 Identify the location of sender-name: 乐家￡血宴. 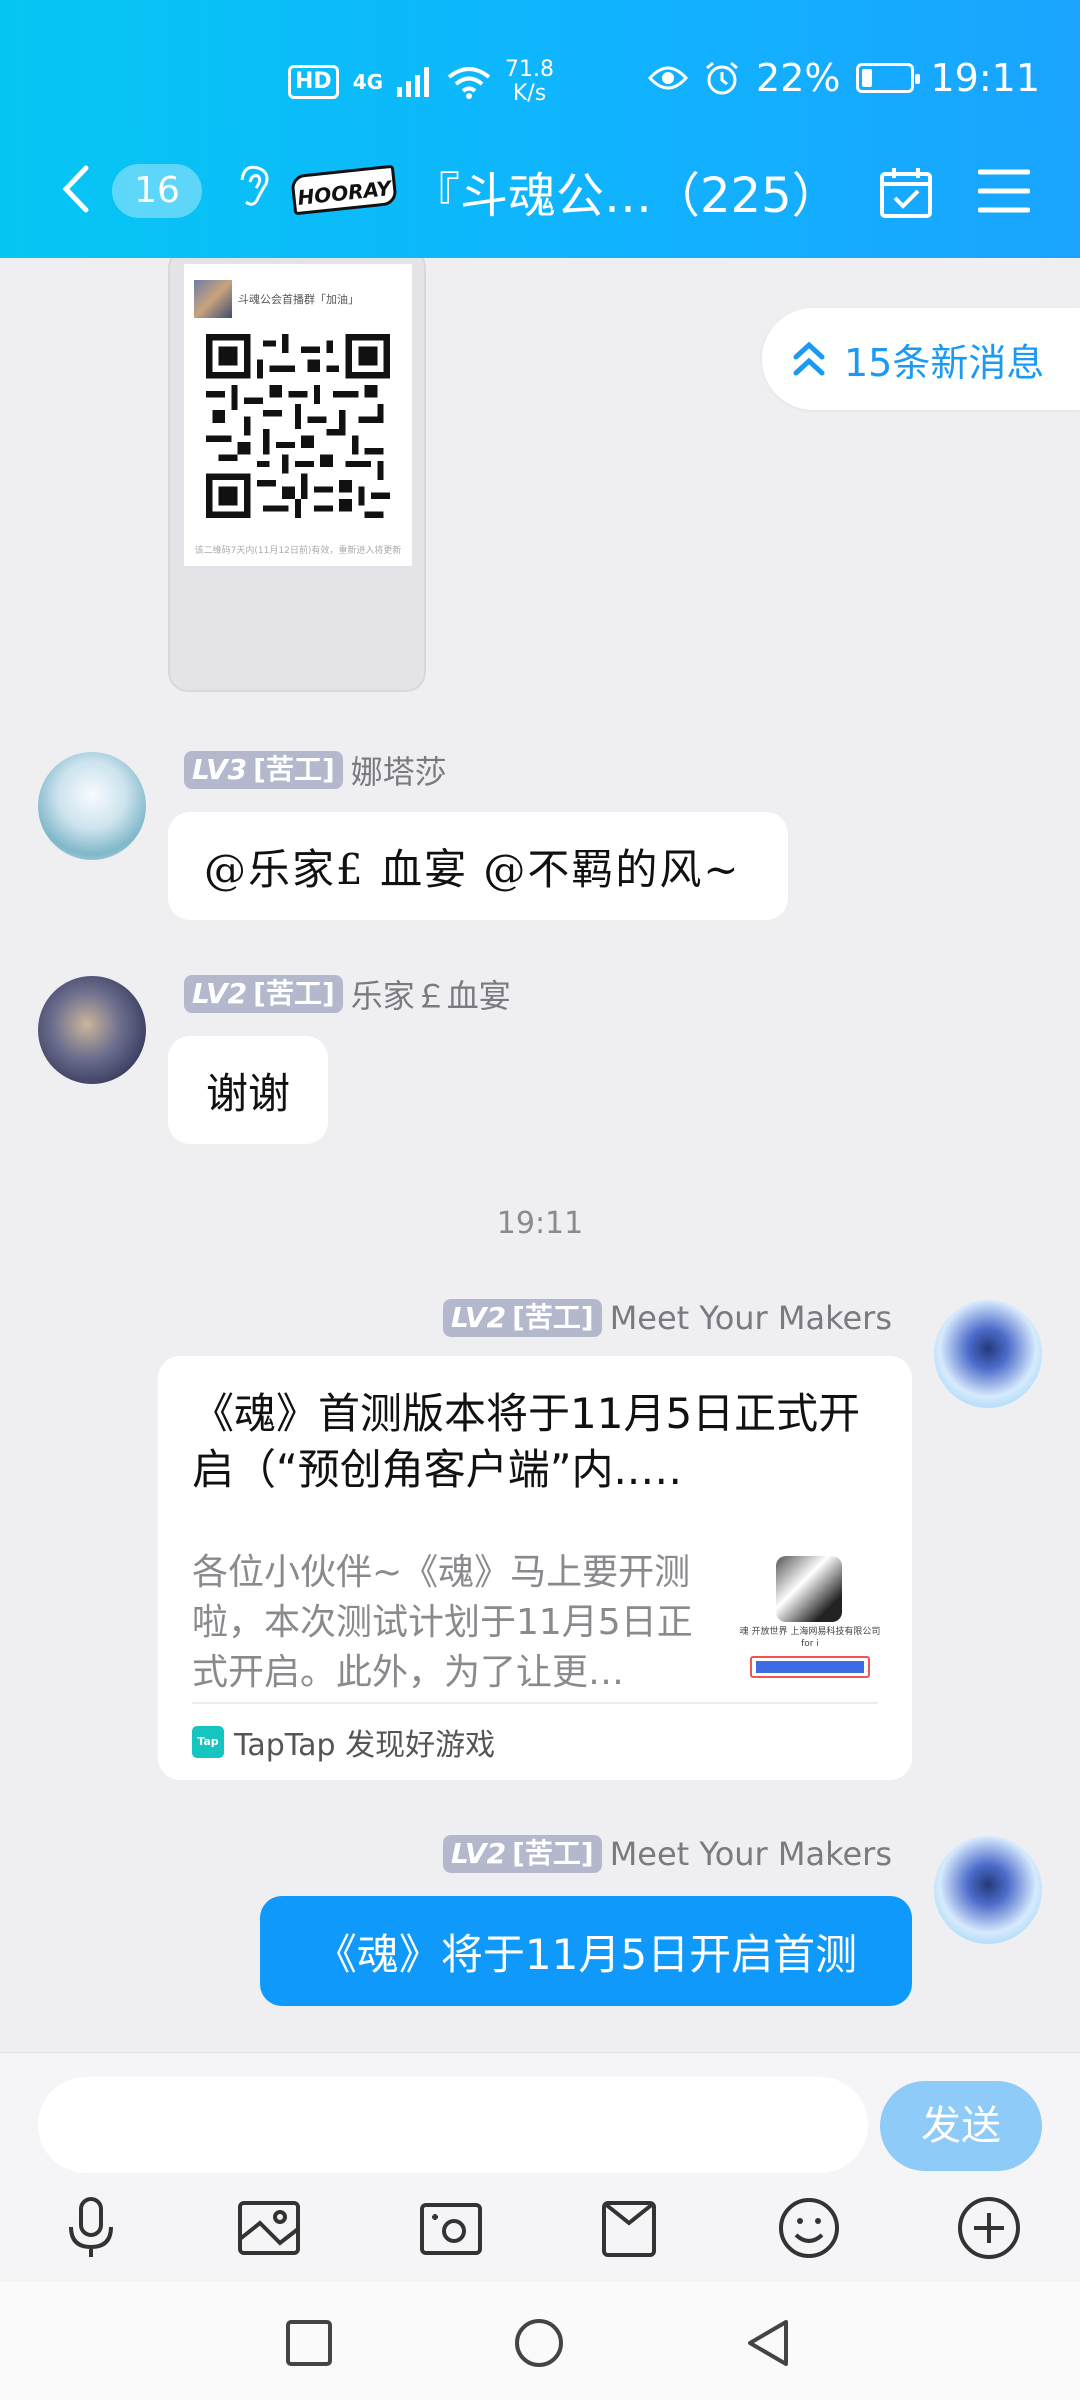
(431, 994).